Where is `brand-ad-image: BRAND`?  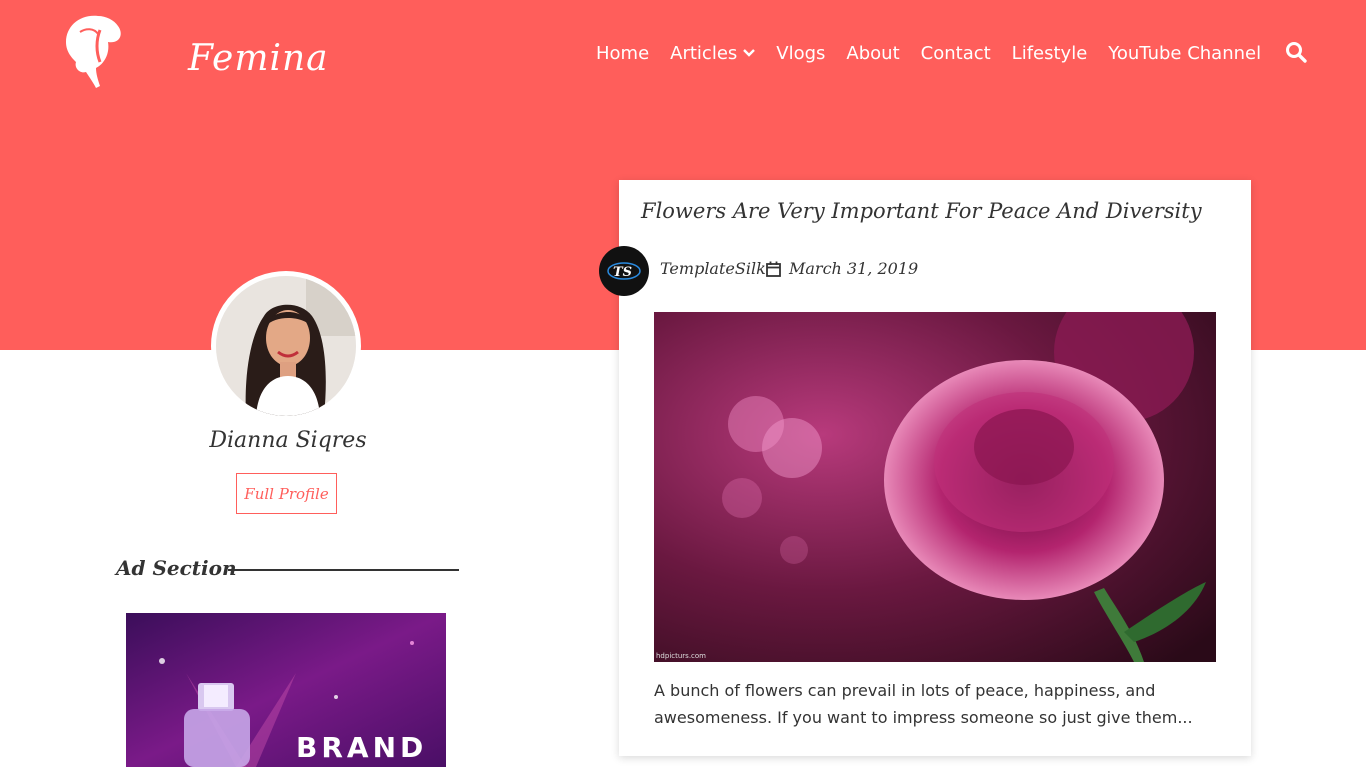
brand-ad-image: BRAND is located at coordinates (286, 690).